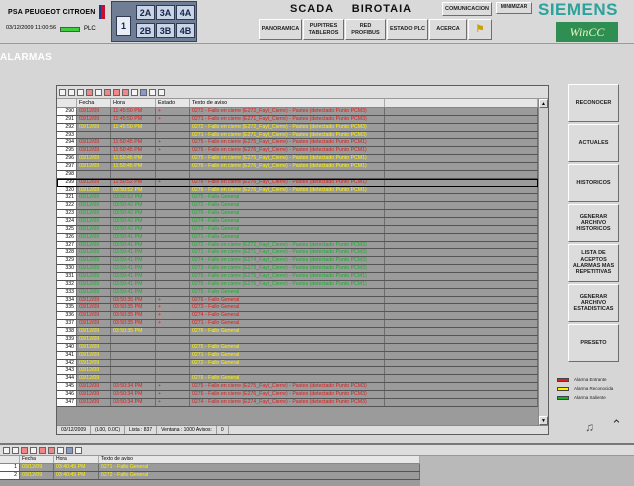  What do you see at coordinates (98, 92) in the screenshot?
I see `toolbar-print-icon` at bounding box center [98, 92].